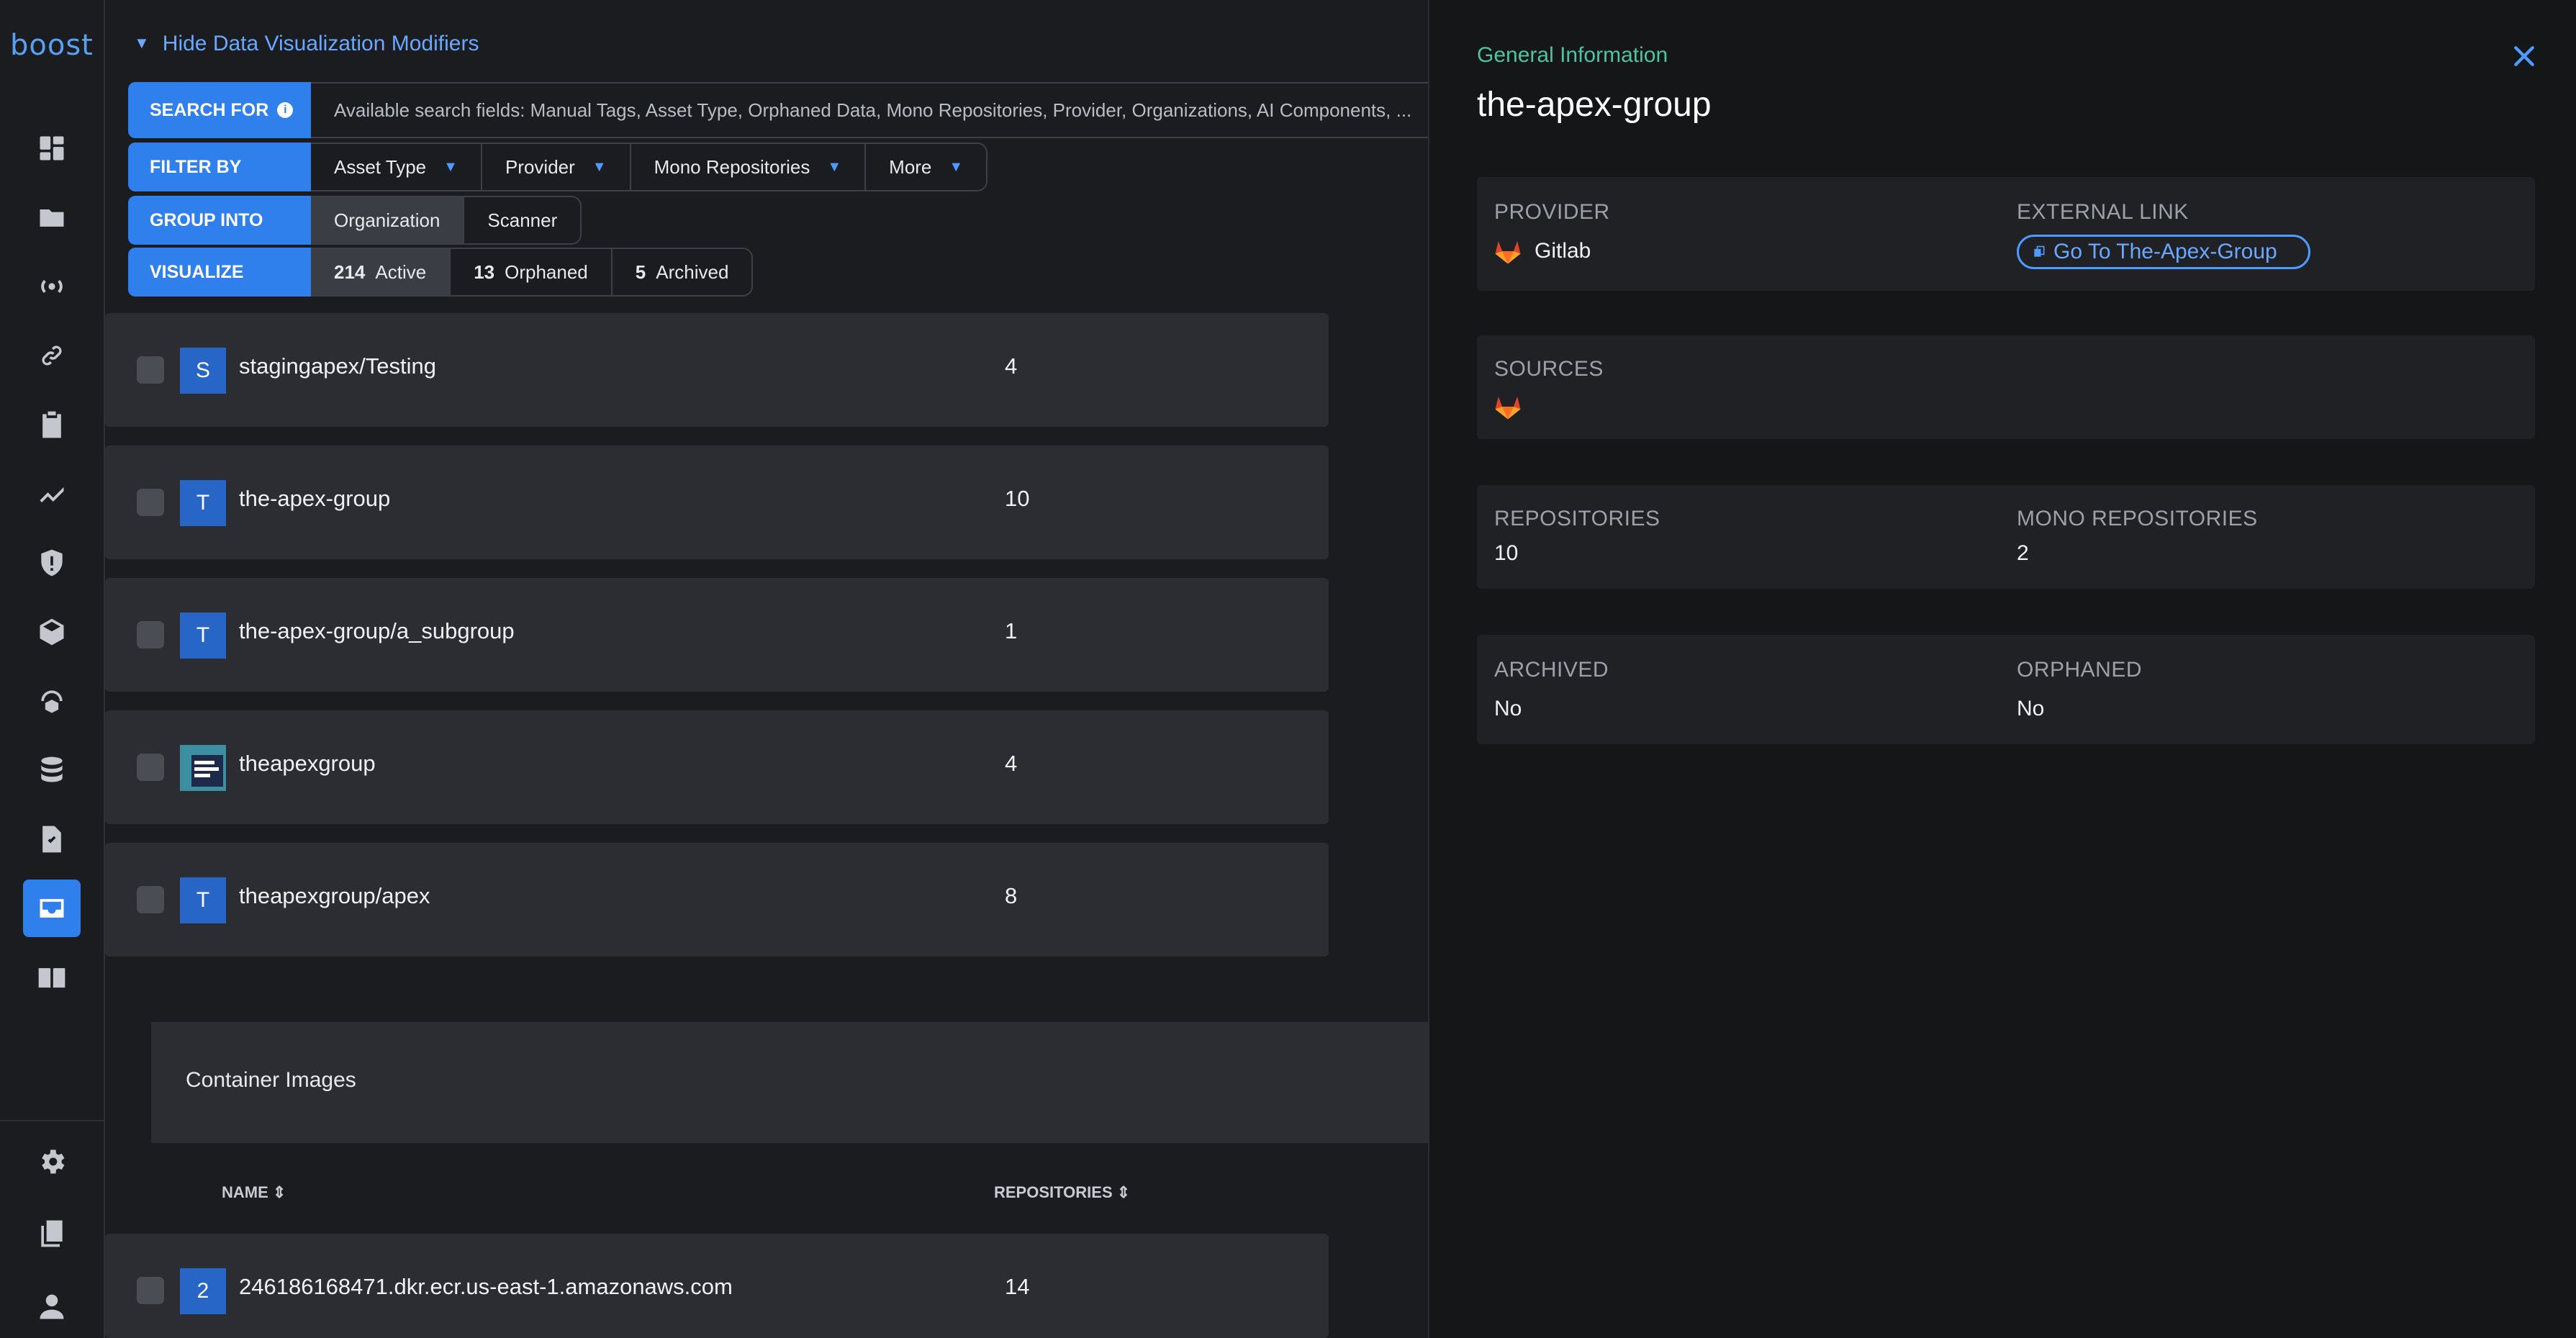 This screenshot has width=2576, height=1338. Describe the element at coordinates (52, 632) in the screenshot. I see `cube-icon` at that location.